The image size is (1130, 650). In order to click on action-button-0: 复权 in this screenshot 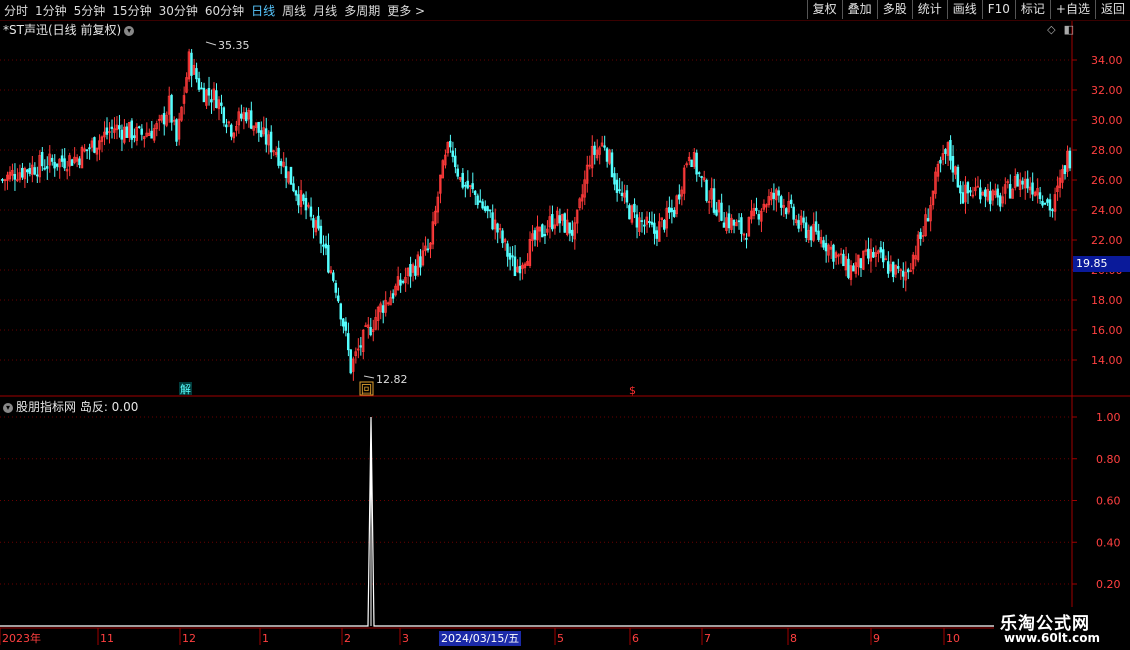, I will do `click(824, 9)`.